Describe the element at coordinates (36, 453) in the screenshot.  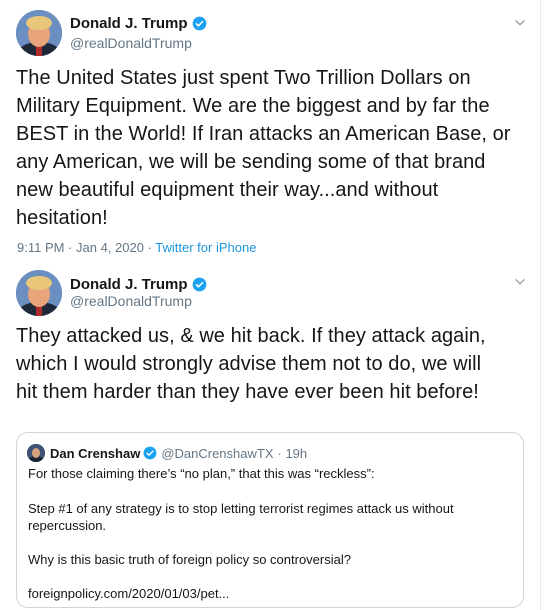
I see `quoted-author-avatar` at that location.